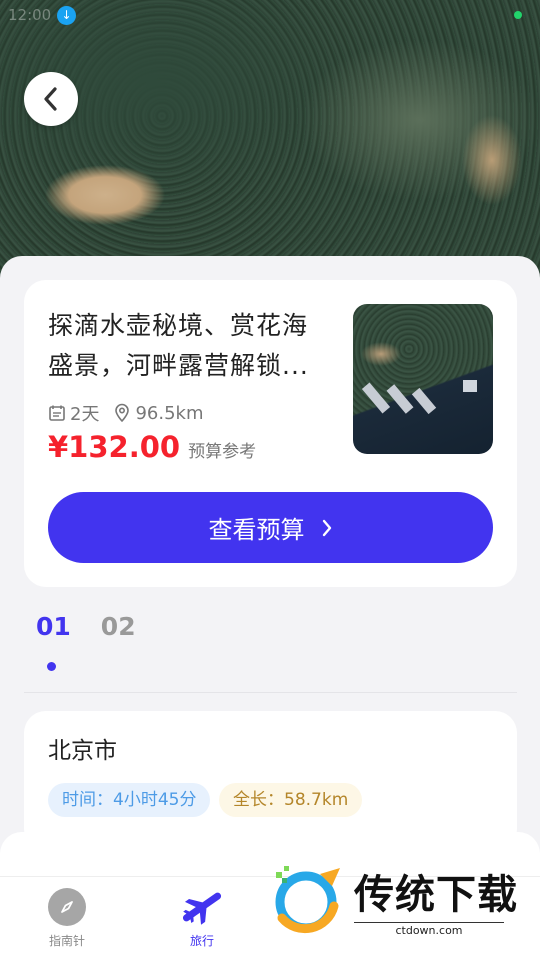 Image resolution: width=540 pixels, height=960 pixels. Describe the element at coordinates (82, 751) in the screenshot. I see `city-name: 北京市` at that location.